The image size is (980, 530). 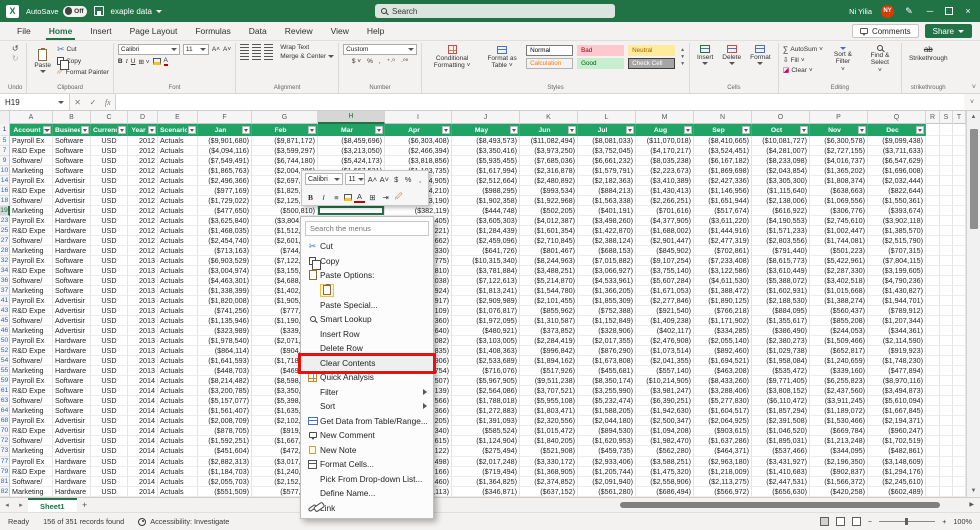 I want to click on cell: ($557,140), so click(x=665, y=371).